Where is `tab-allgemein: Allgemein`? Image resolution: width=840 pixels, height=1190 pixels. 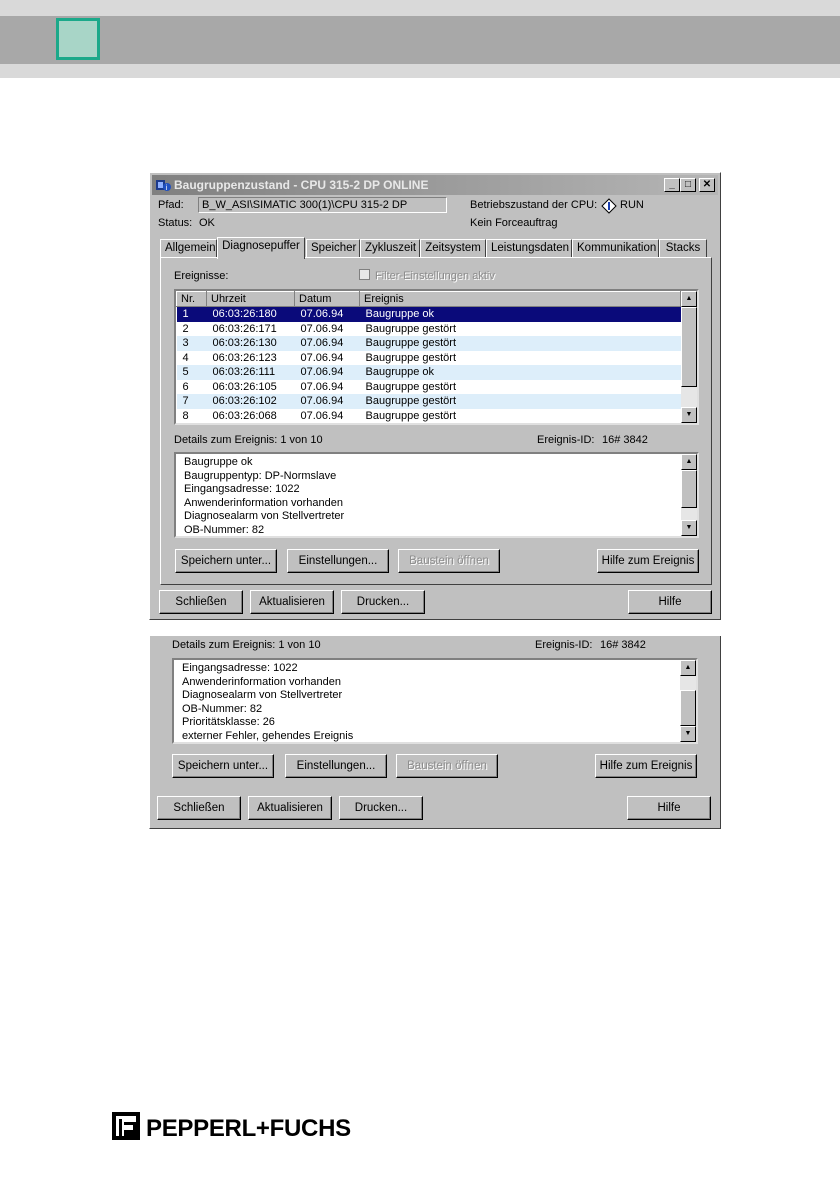
tab-allgemein: Allgemein is located at coordinates (188, 248).